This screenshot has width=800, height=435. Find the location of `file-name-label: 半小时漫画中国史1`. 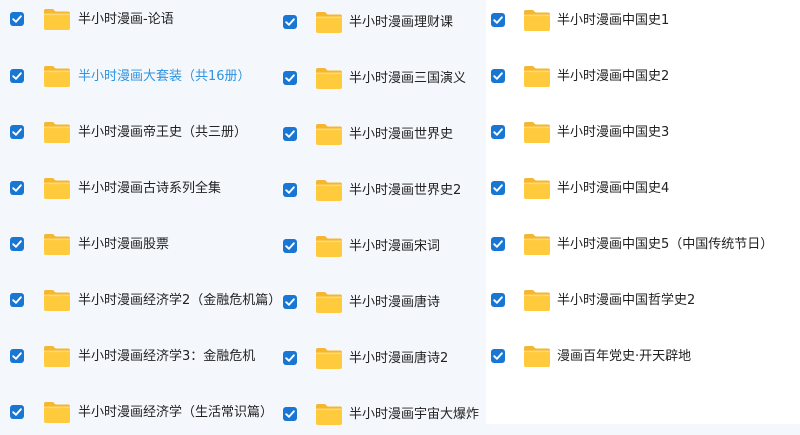

file-name-label: 半小时漫画中国史1 is located at coordinates (613, 21).